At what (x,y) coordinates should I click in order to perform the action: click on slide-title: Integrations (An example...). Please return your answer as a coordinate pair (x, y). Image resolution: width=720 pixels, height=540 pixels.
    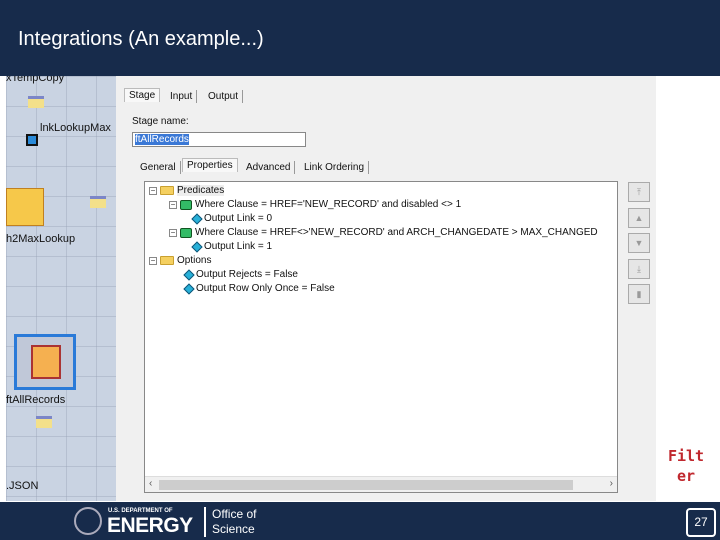
    Looking at the image, I should click on (141, 39).